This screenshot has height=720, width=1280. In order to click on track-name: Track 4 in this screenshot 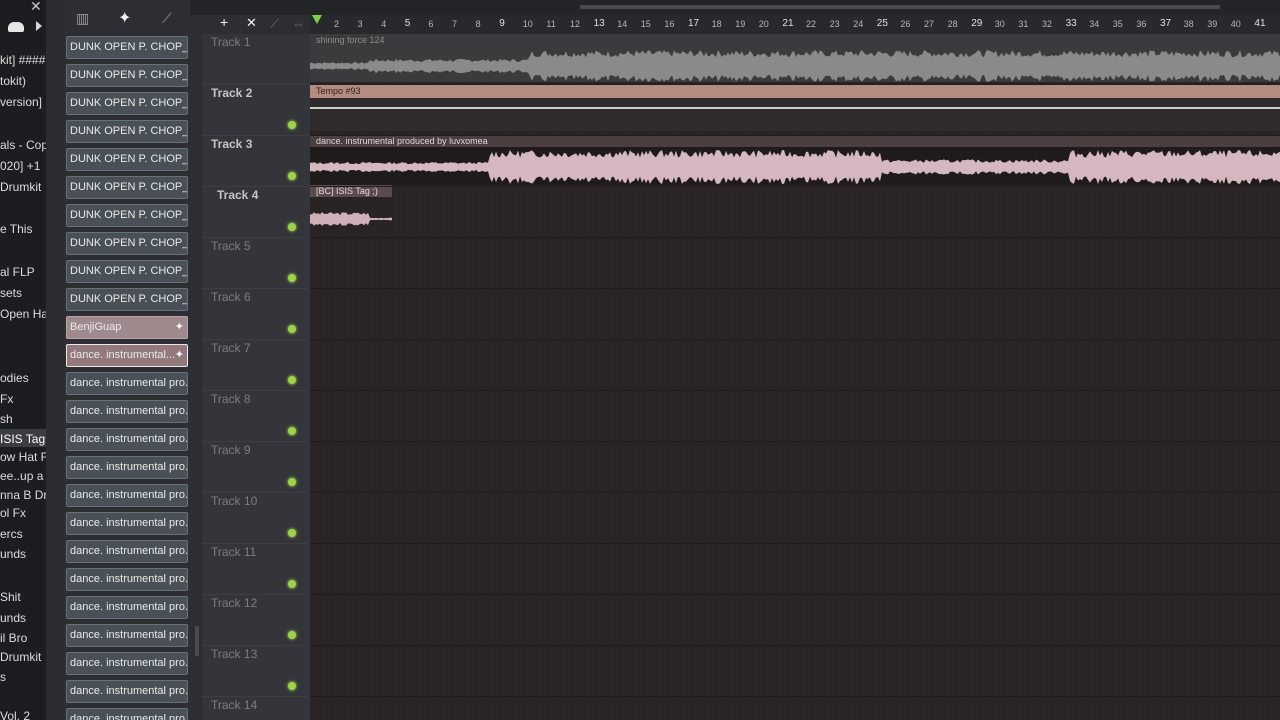, I will do `click(237, 195)`.